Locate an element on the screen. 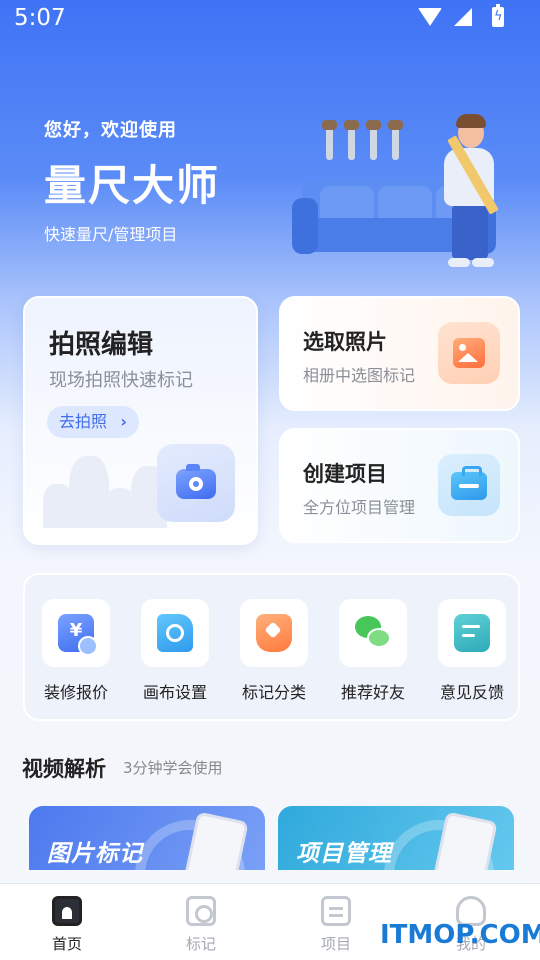 This screenshot has width=540, height=960. take-photo-button: 去拍照 › is located at coordinates (93, 422).